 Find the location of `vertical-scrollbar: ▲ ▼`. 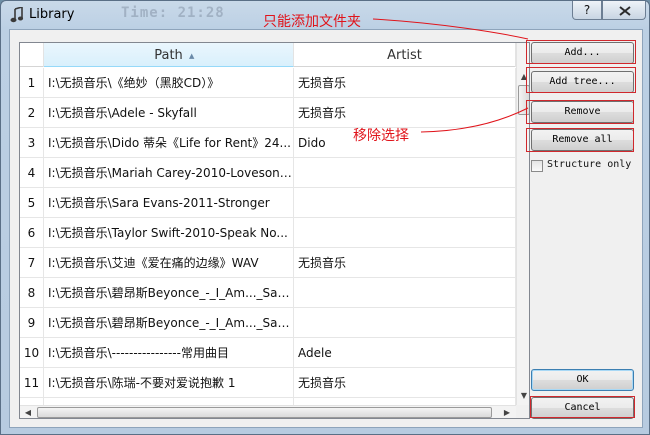

vertical-scrollbar: ▲ ▼ is located at coordinates (522, 224).